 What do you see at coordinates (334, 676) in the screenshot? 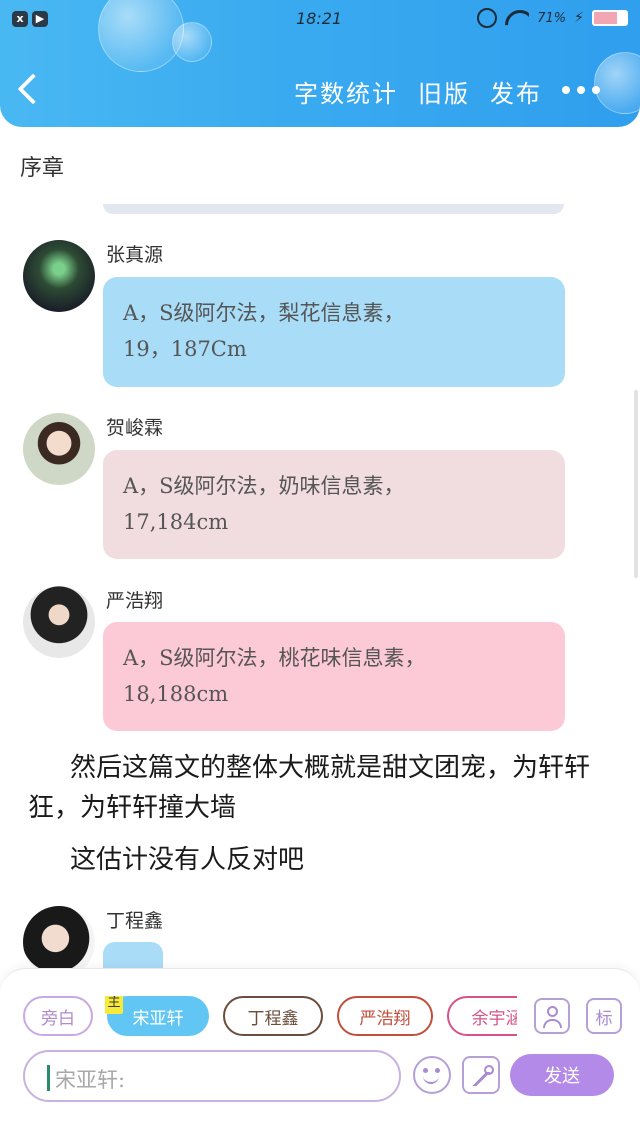
I see `message-bubble: A，S级阿尔法，桃花味信息素， 18,188cm` at bounding box center [334, 676].